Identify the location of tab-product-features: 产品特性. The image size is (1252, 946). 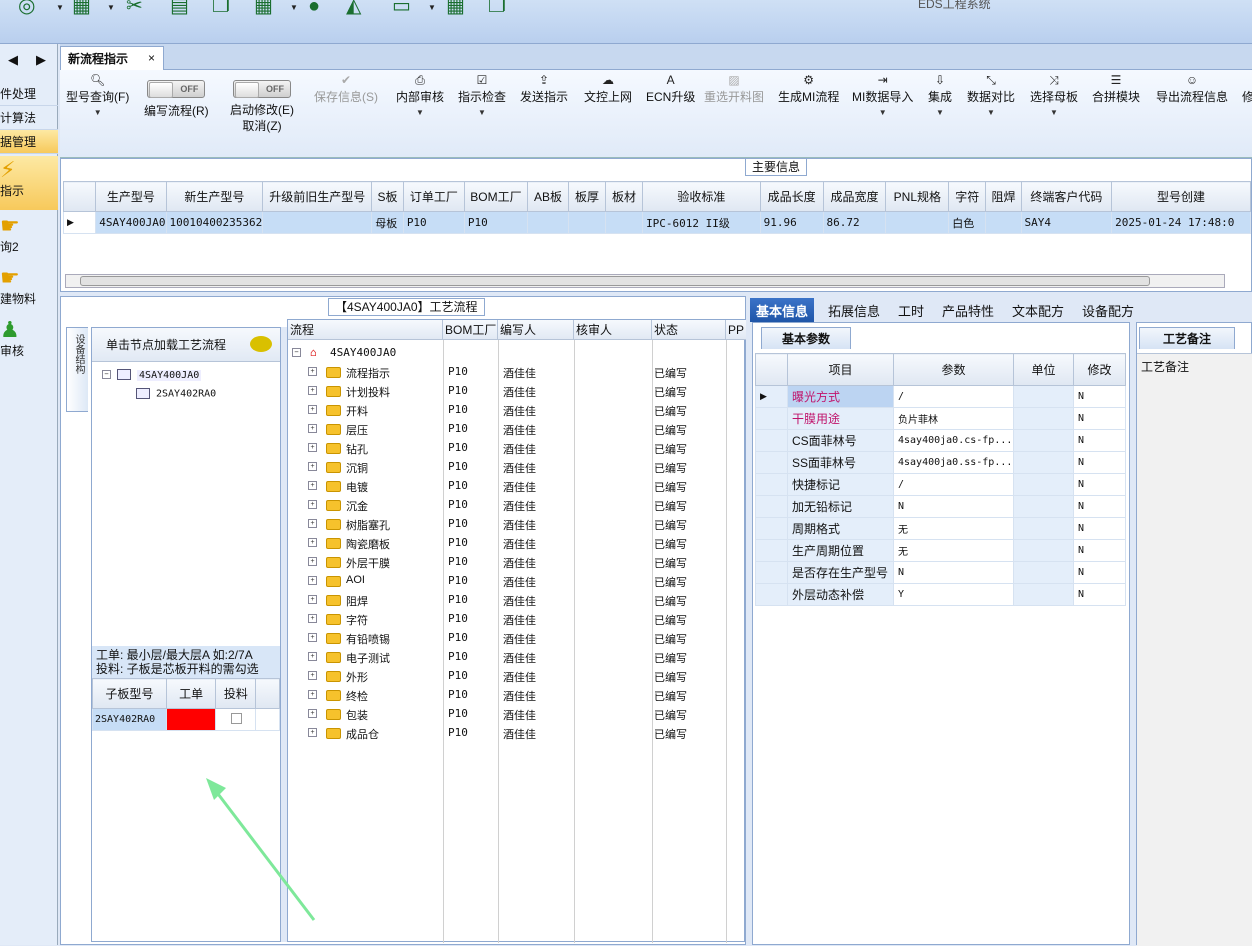
(968, 310).